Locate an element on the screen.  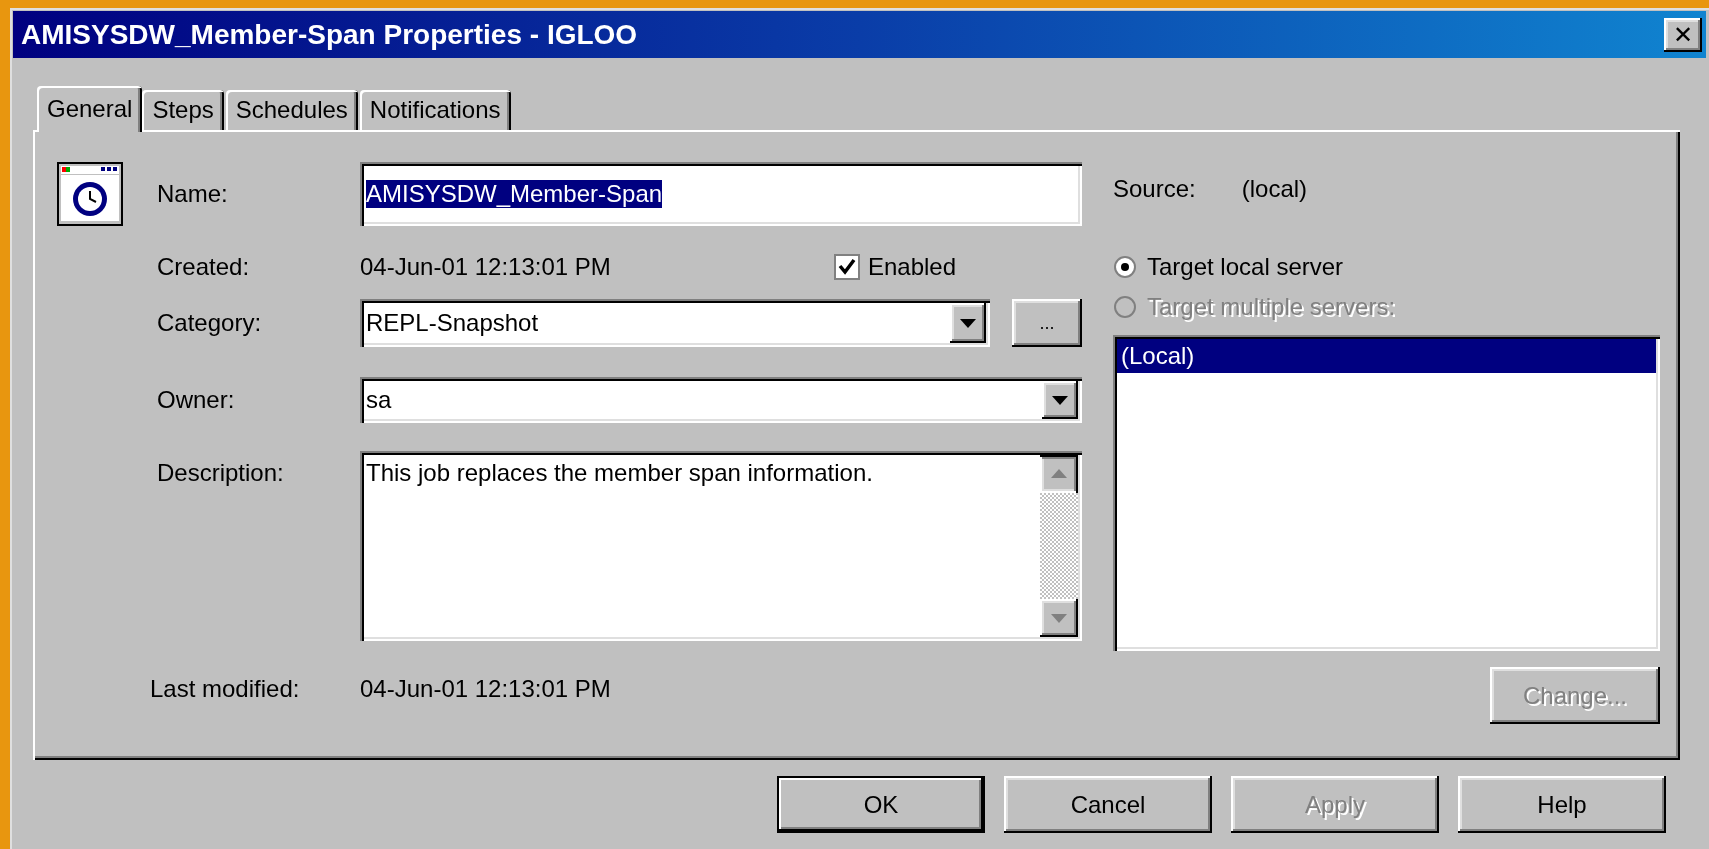
owner-dropdown: sa is located at coordinates (721, 400).